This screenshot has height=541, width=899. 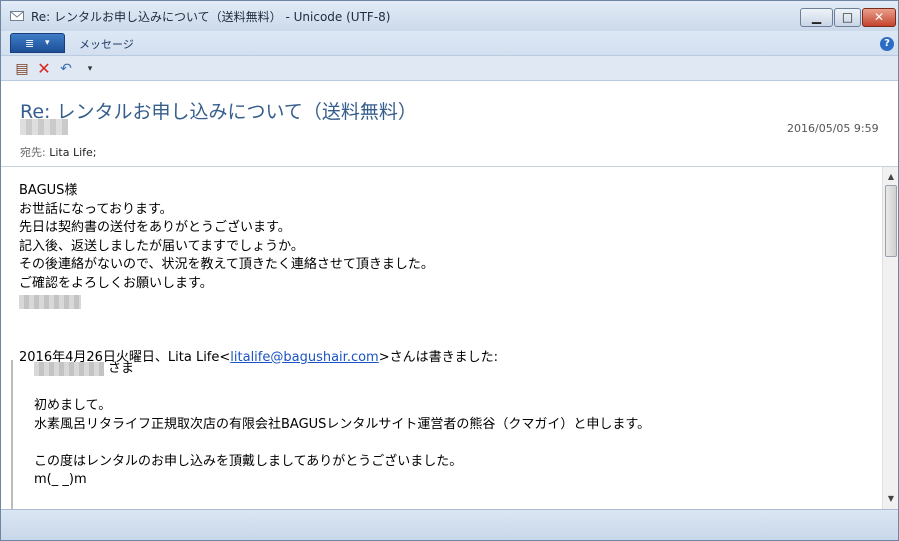 What do you see at coordinates (258, 302) in the screenshot?
I see `signature-redacted` at bounding box center [258, 302].